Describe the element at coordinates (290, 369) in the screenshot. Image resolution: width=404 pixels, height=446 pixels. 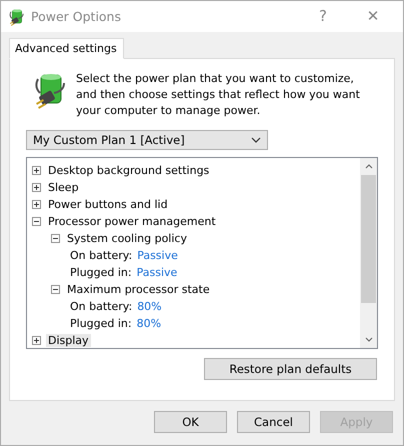
I see `restore-defaults-button: Restore plan defaults` at that location.